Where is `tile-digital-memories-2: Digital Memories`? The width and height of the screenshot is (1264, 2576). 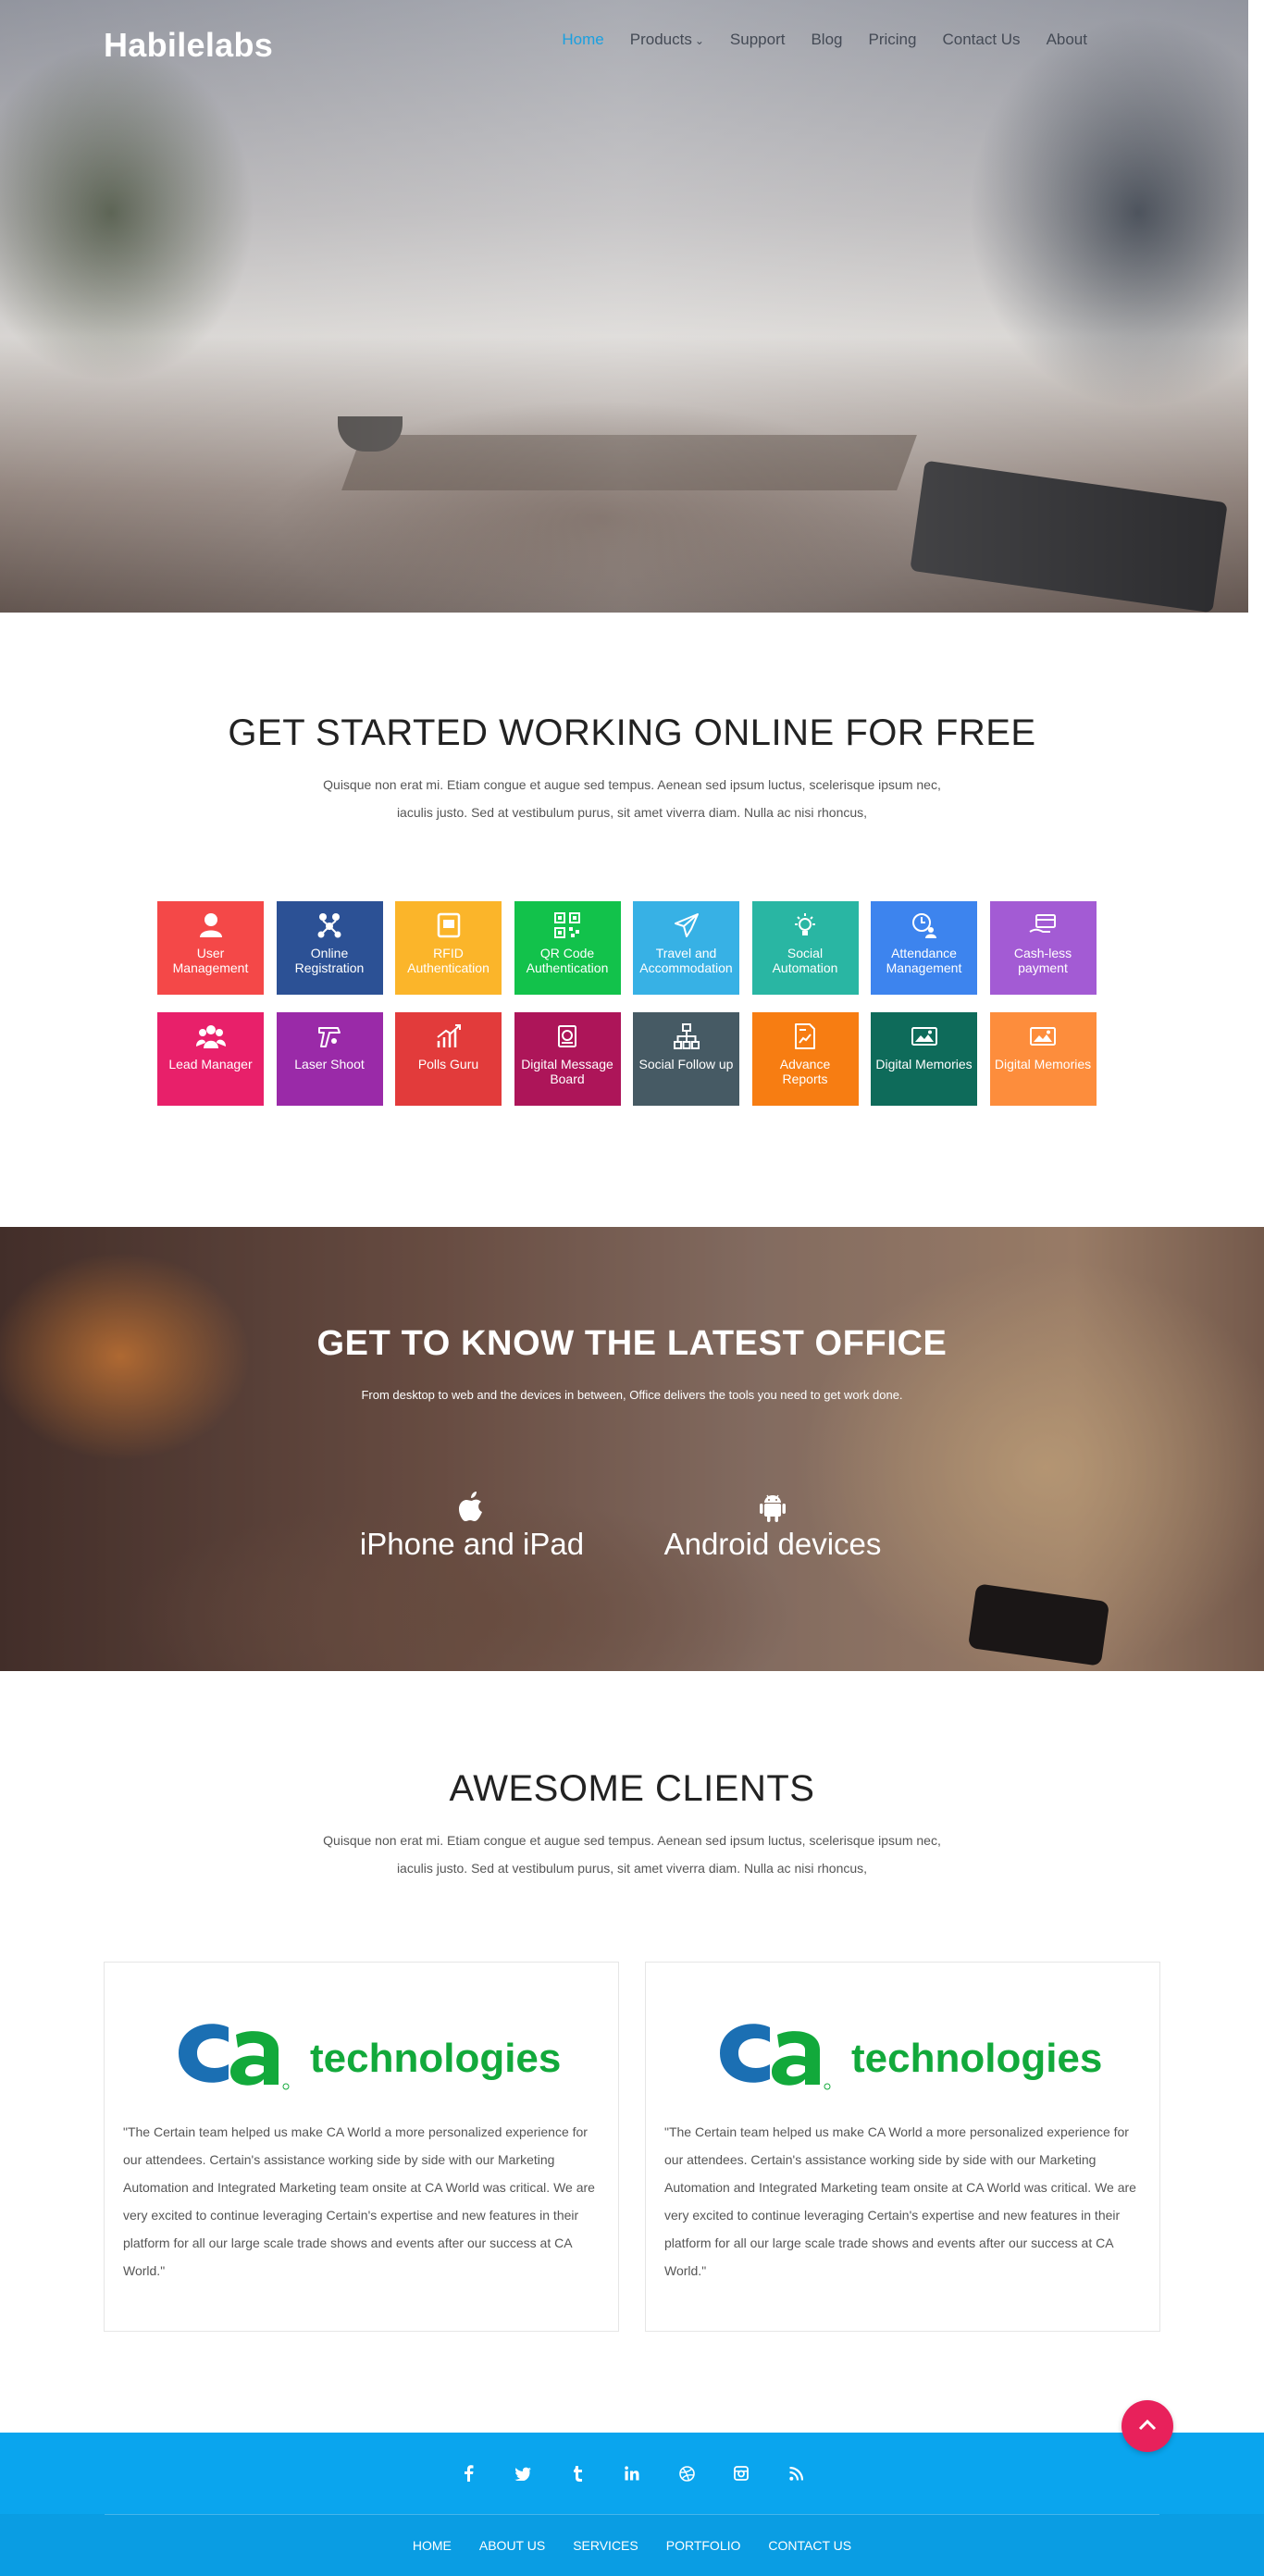 tile-digital-memories-2: Digital Memories is located at coordinates (1043, 1059).